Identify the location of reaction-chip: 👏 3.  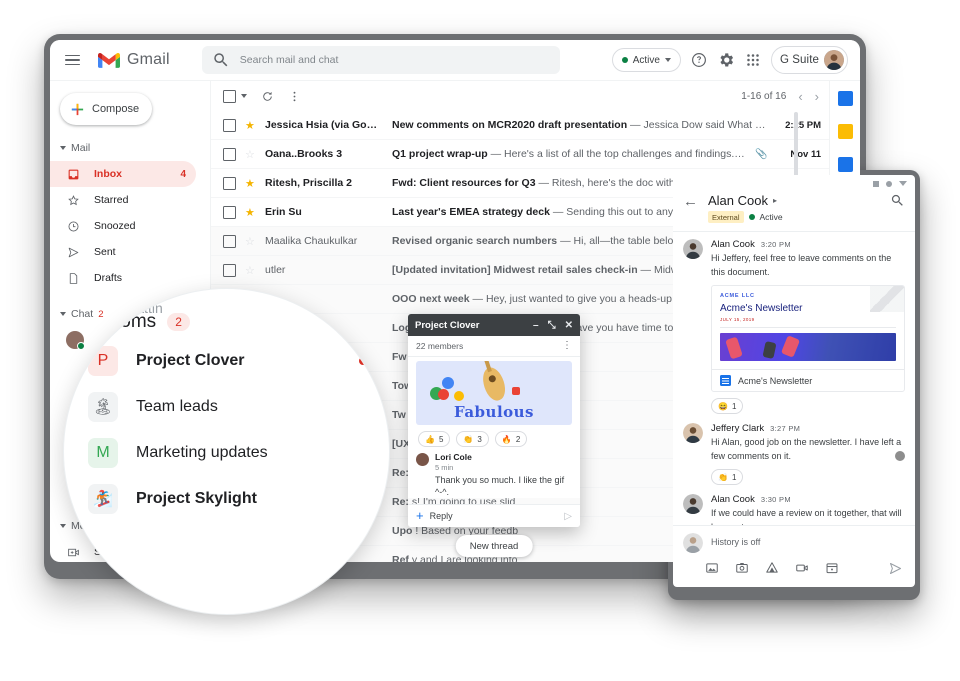
(472, 439).